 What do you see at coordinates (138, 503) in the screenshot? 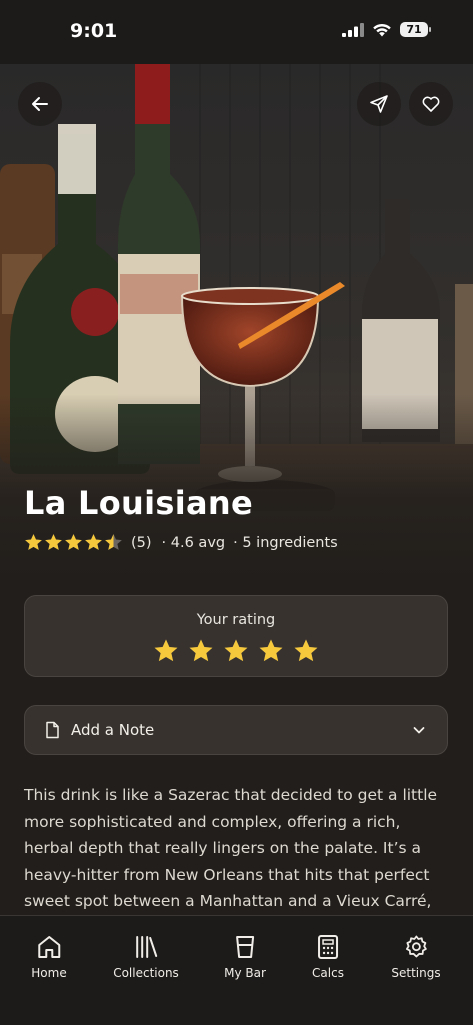
I see `drink-title: La Louisiane` at bounding box center [138, 503].